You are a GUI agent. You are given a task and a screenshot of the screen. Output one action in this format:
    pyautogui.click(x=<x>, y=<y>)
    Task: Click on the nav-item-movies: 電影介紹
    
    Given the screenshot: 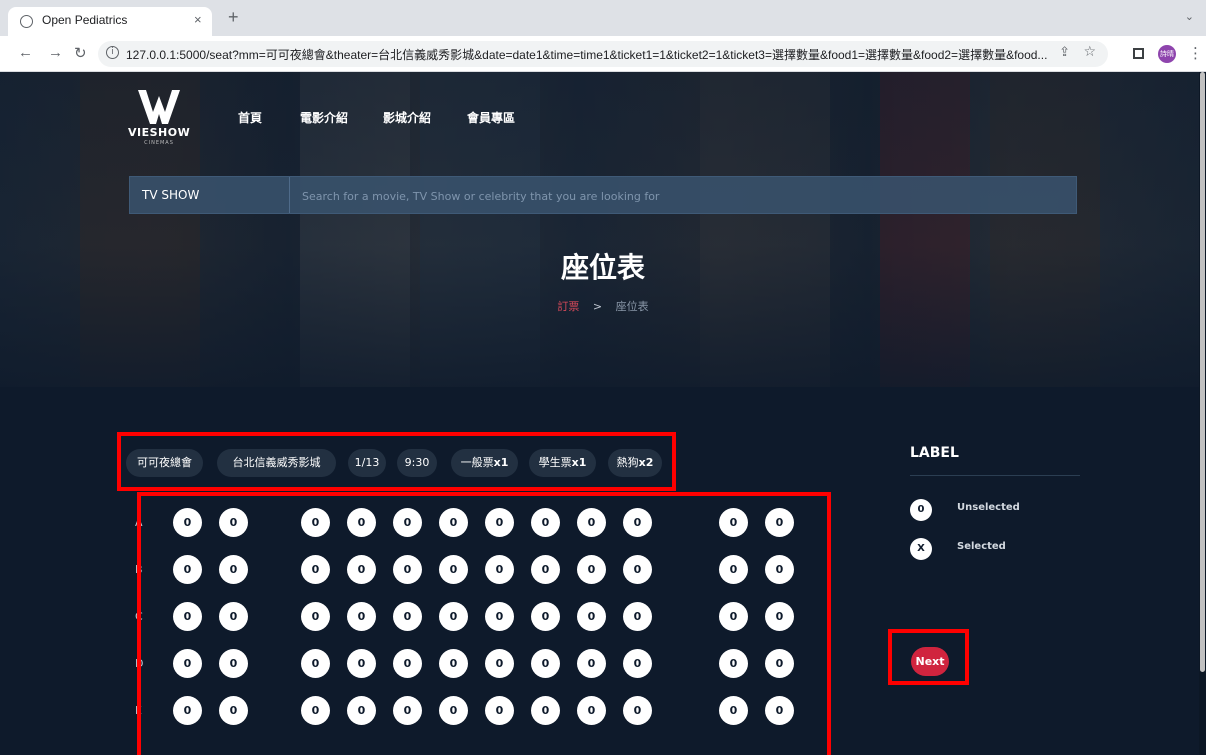 What is the action you would take?
    pyautogui.click(x=324, y=117)
    